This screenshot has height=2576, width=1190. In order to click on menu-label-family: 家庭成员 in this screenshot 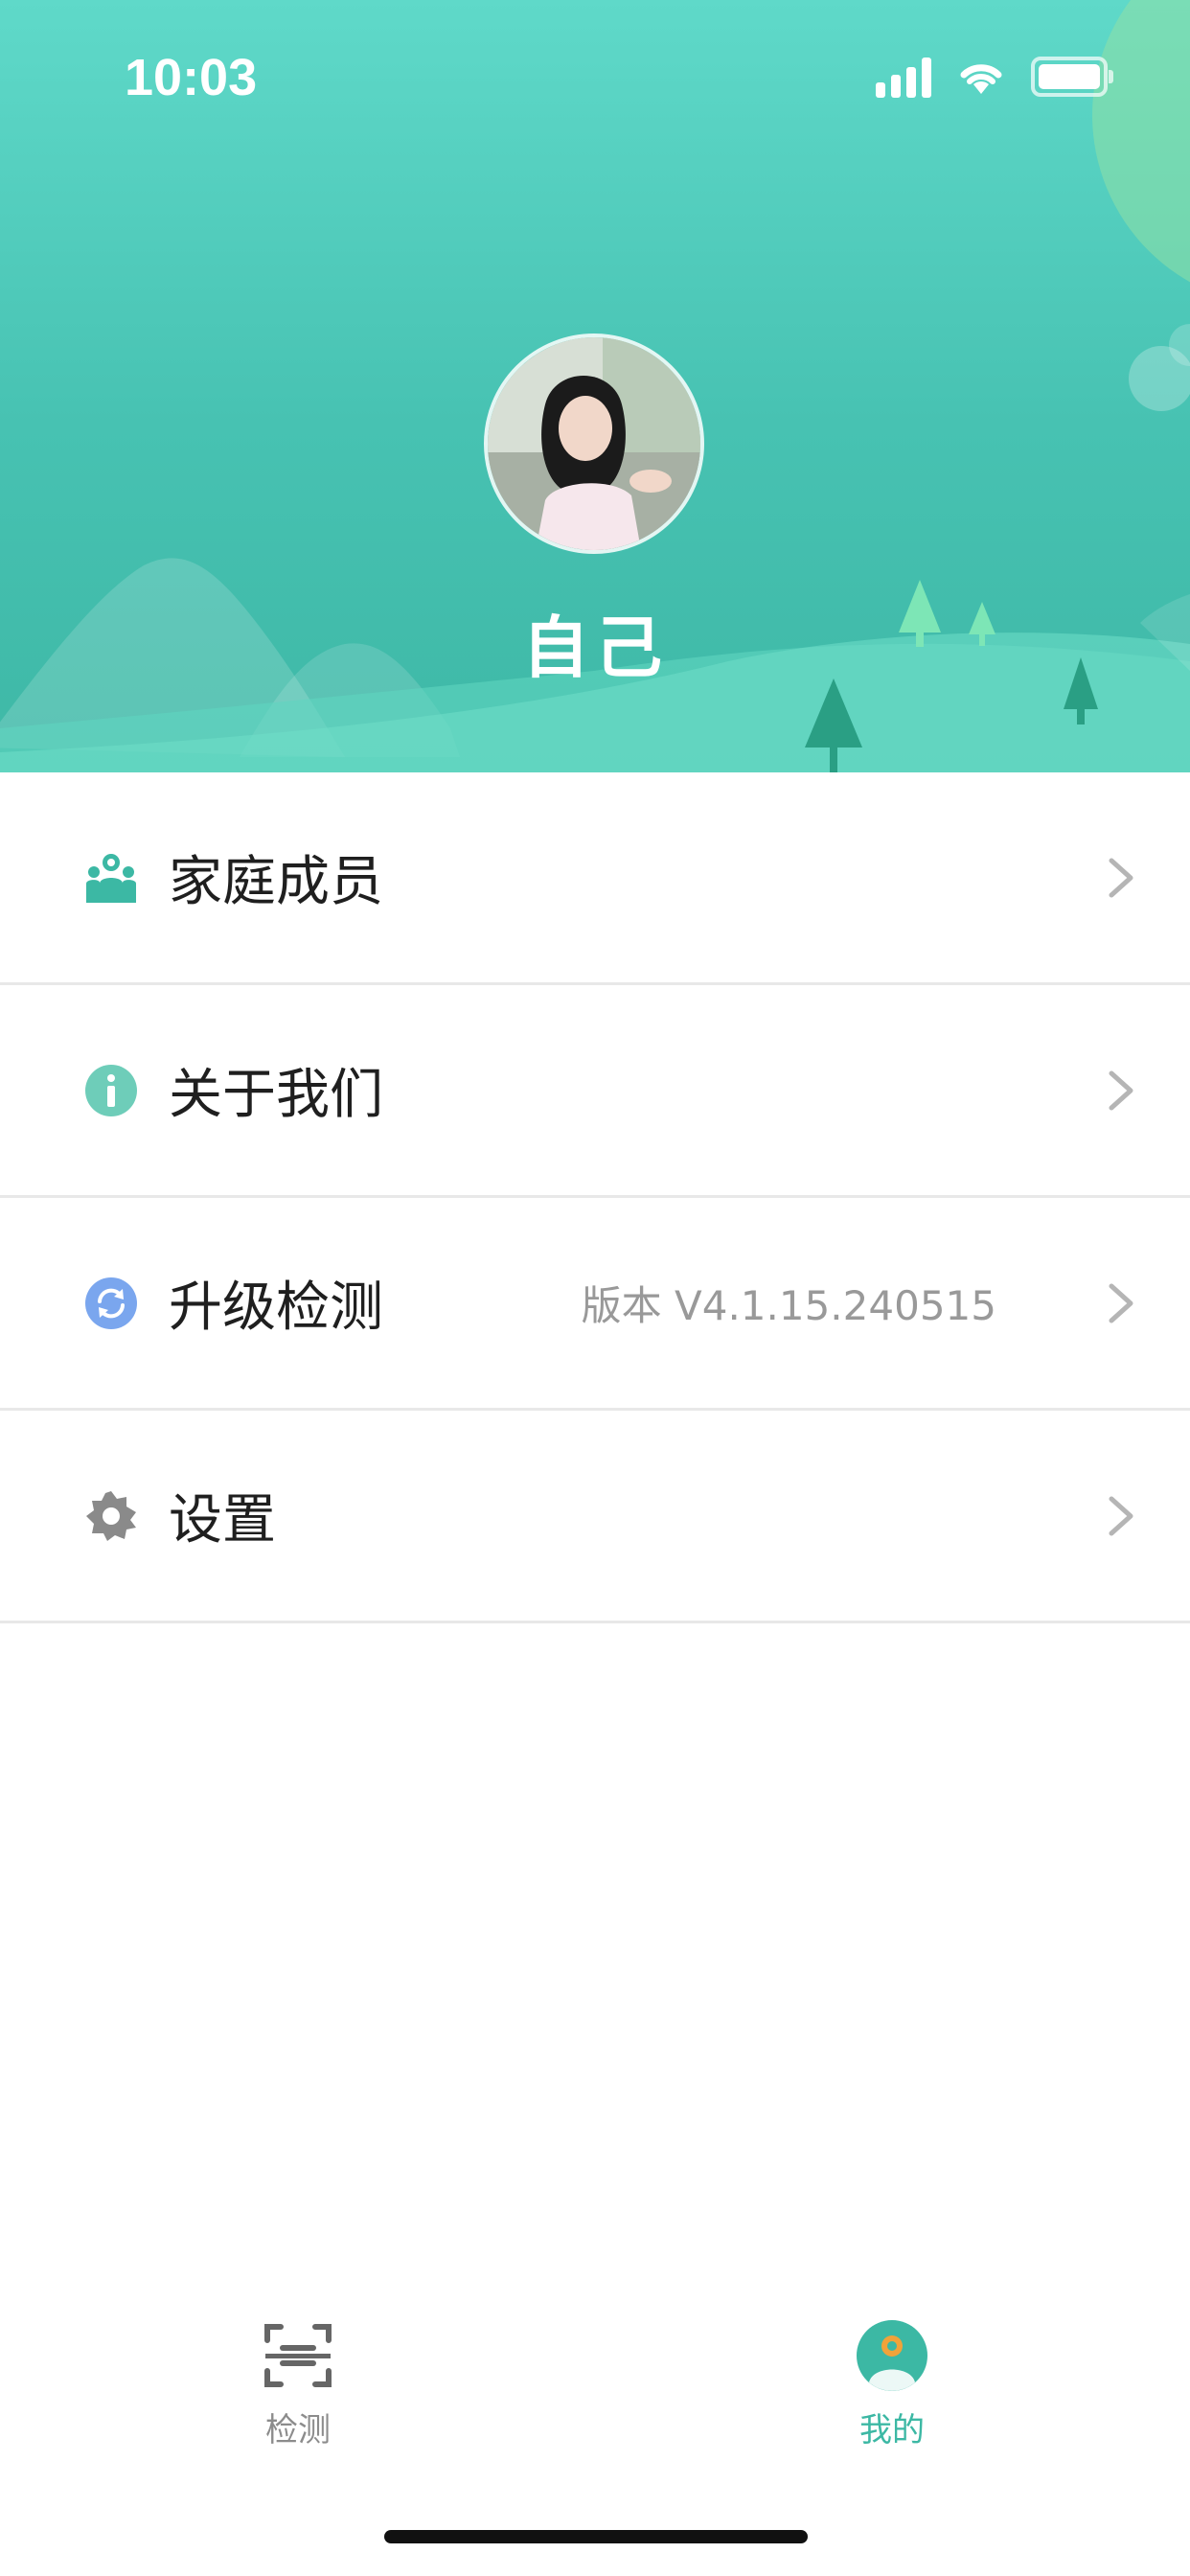, I will do `click(276, 882)`.